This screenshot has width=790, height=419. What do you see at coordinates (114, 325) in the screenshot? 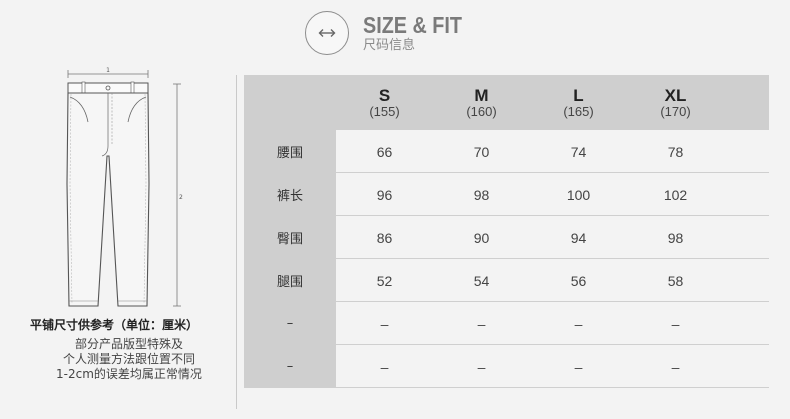
I see `unit-note: 平铺尺寸供参考（单位：厘米）` at bounding box center [114, 325].